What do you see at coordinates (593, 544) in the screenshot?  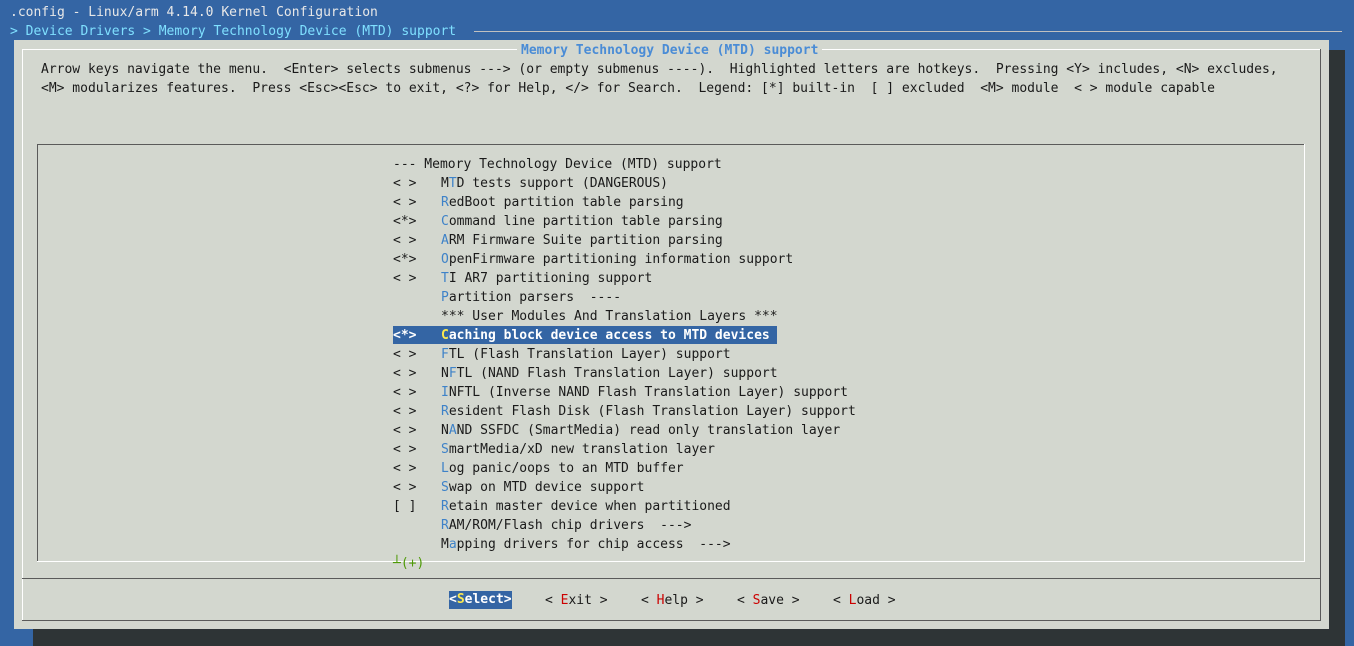 I see `menu-item-text: pping drivers for chip access --->` at bounding box center [593, 544].